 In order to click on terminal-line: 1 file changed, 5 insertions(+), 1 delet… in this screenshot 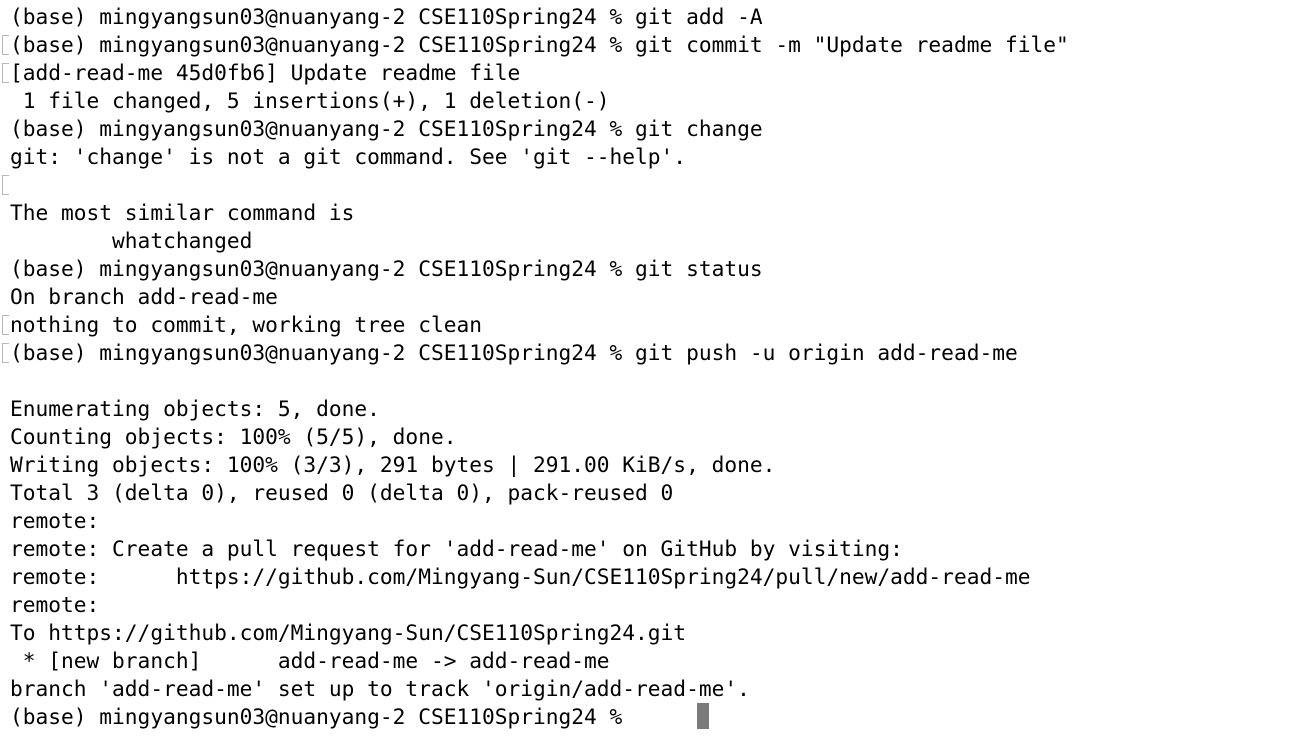, I will do `click(651, 101)`.